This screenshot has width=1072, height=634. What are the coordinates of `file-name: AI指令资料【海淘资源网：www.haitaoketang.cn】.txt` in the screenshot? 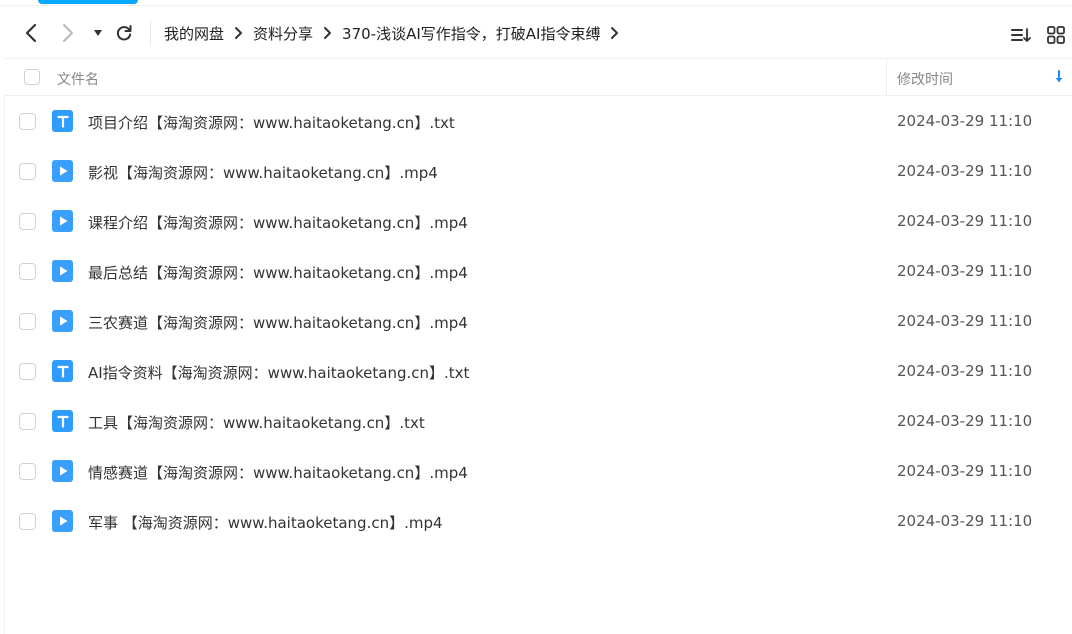 It's located at (278, 372).